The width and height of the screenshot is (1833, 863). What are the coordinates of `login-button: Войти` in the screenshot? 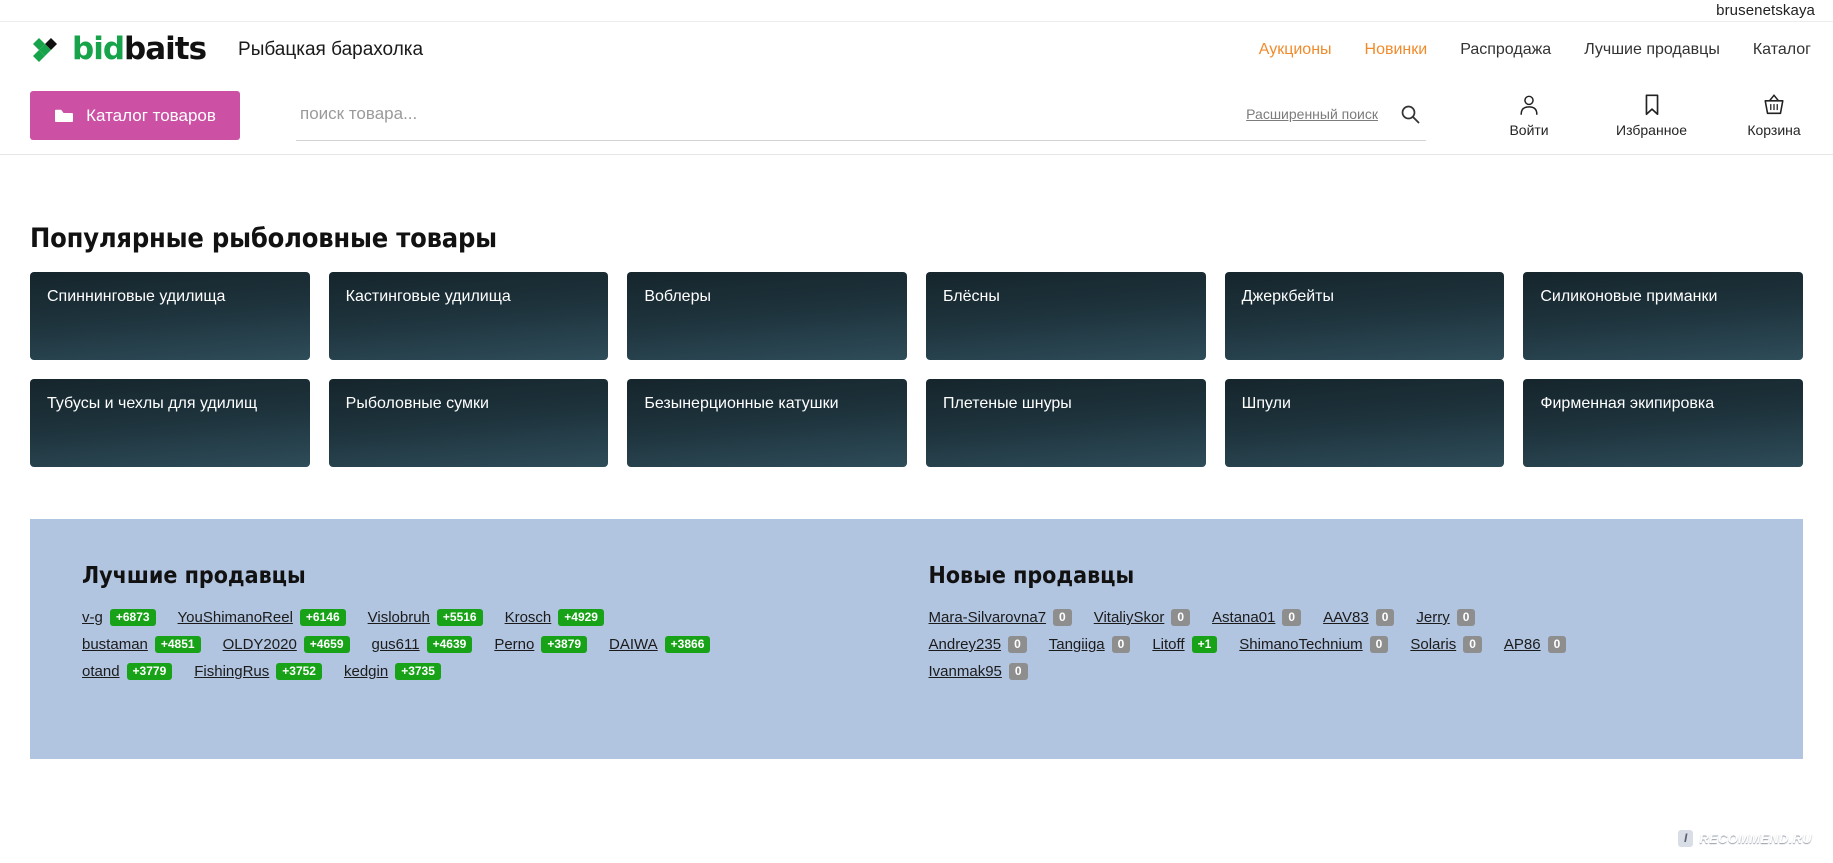 It's located at (1529, 115).